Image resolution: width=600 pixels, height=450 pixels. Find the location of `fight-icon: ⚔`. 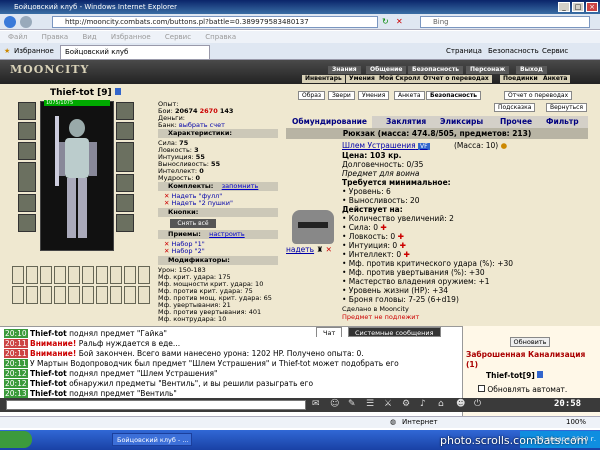

fight-icon: ⚔ is located at coordinates (388, 404).